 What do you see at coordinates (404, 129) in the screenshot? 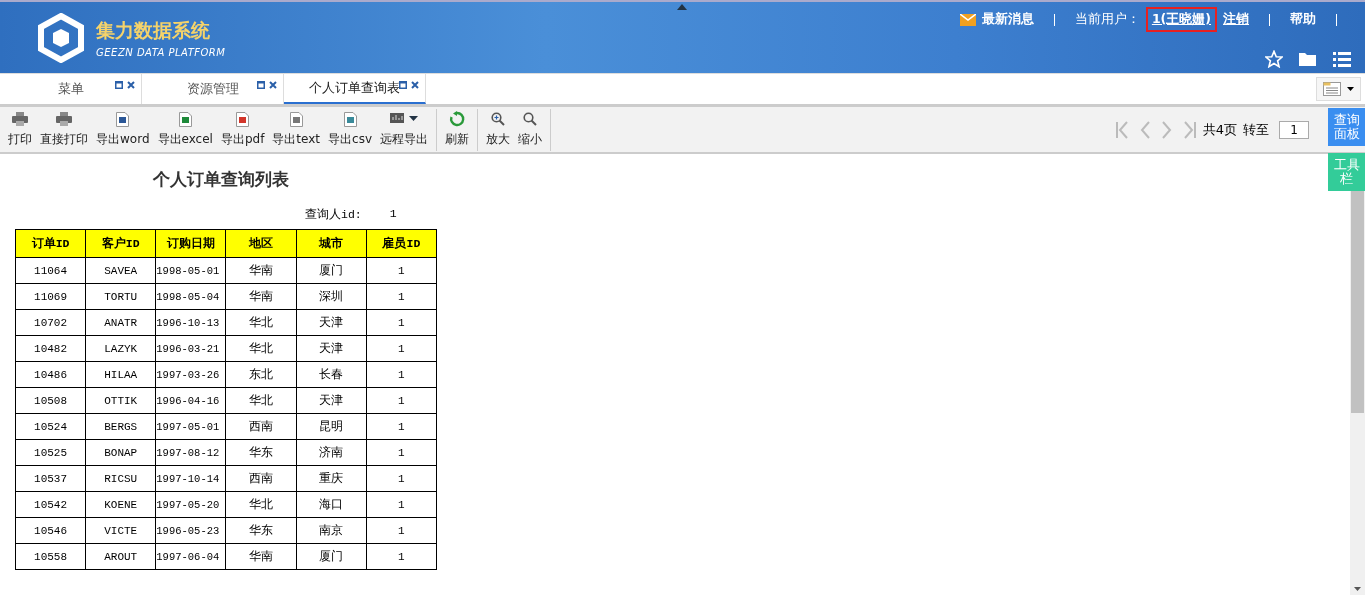
I see `toolbar-button: 远程导出` at bounding box center [404, 129].